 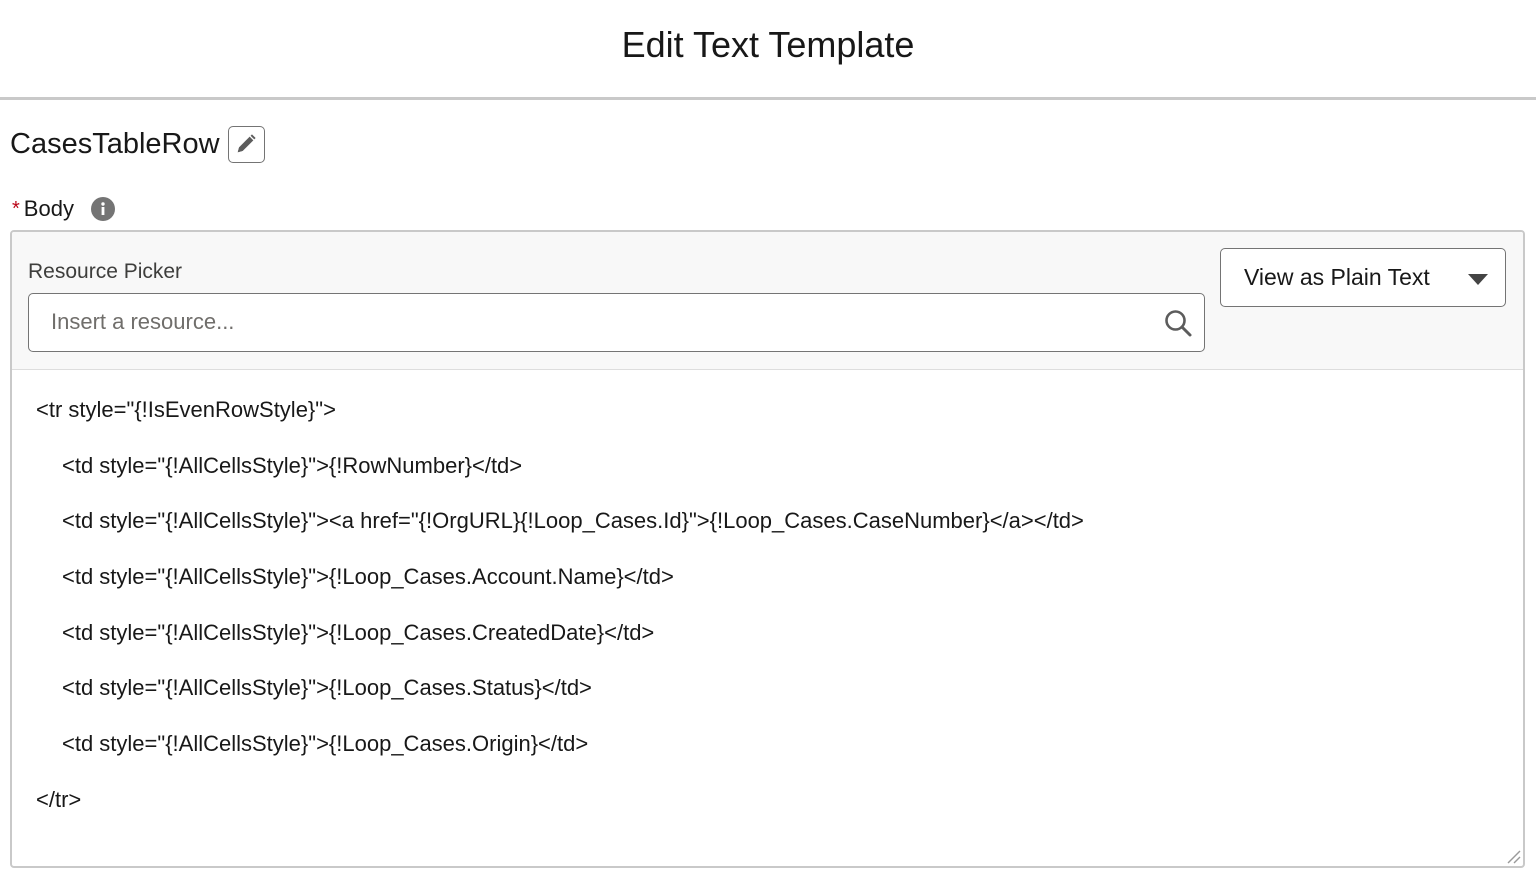 I want to click on search-icon, so click(x=1178, y=323).